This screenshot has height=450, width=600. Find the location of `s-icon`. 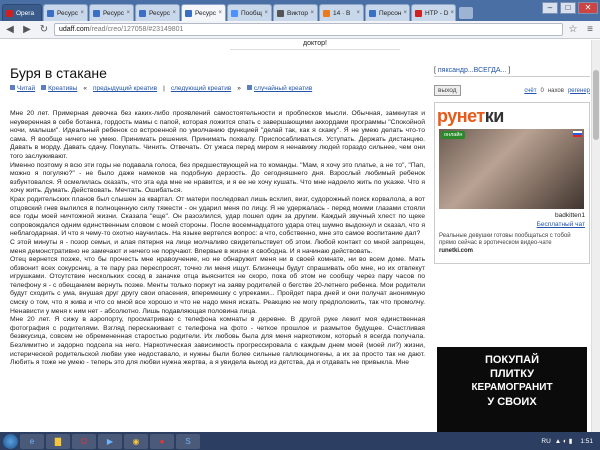

s-icon is located at coordinates (234, 13).